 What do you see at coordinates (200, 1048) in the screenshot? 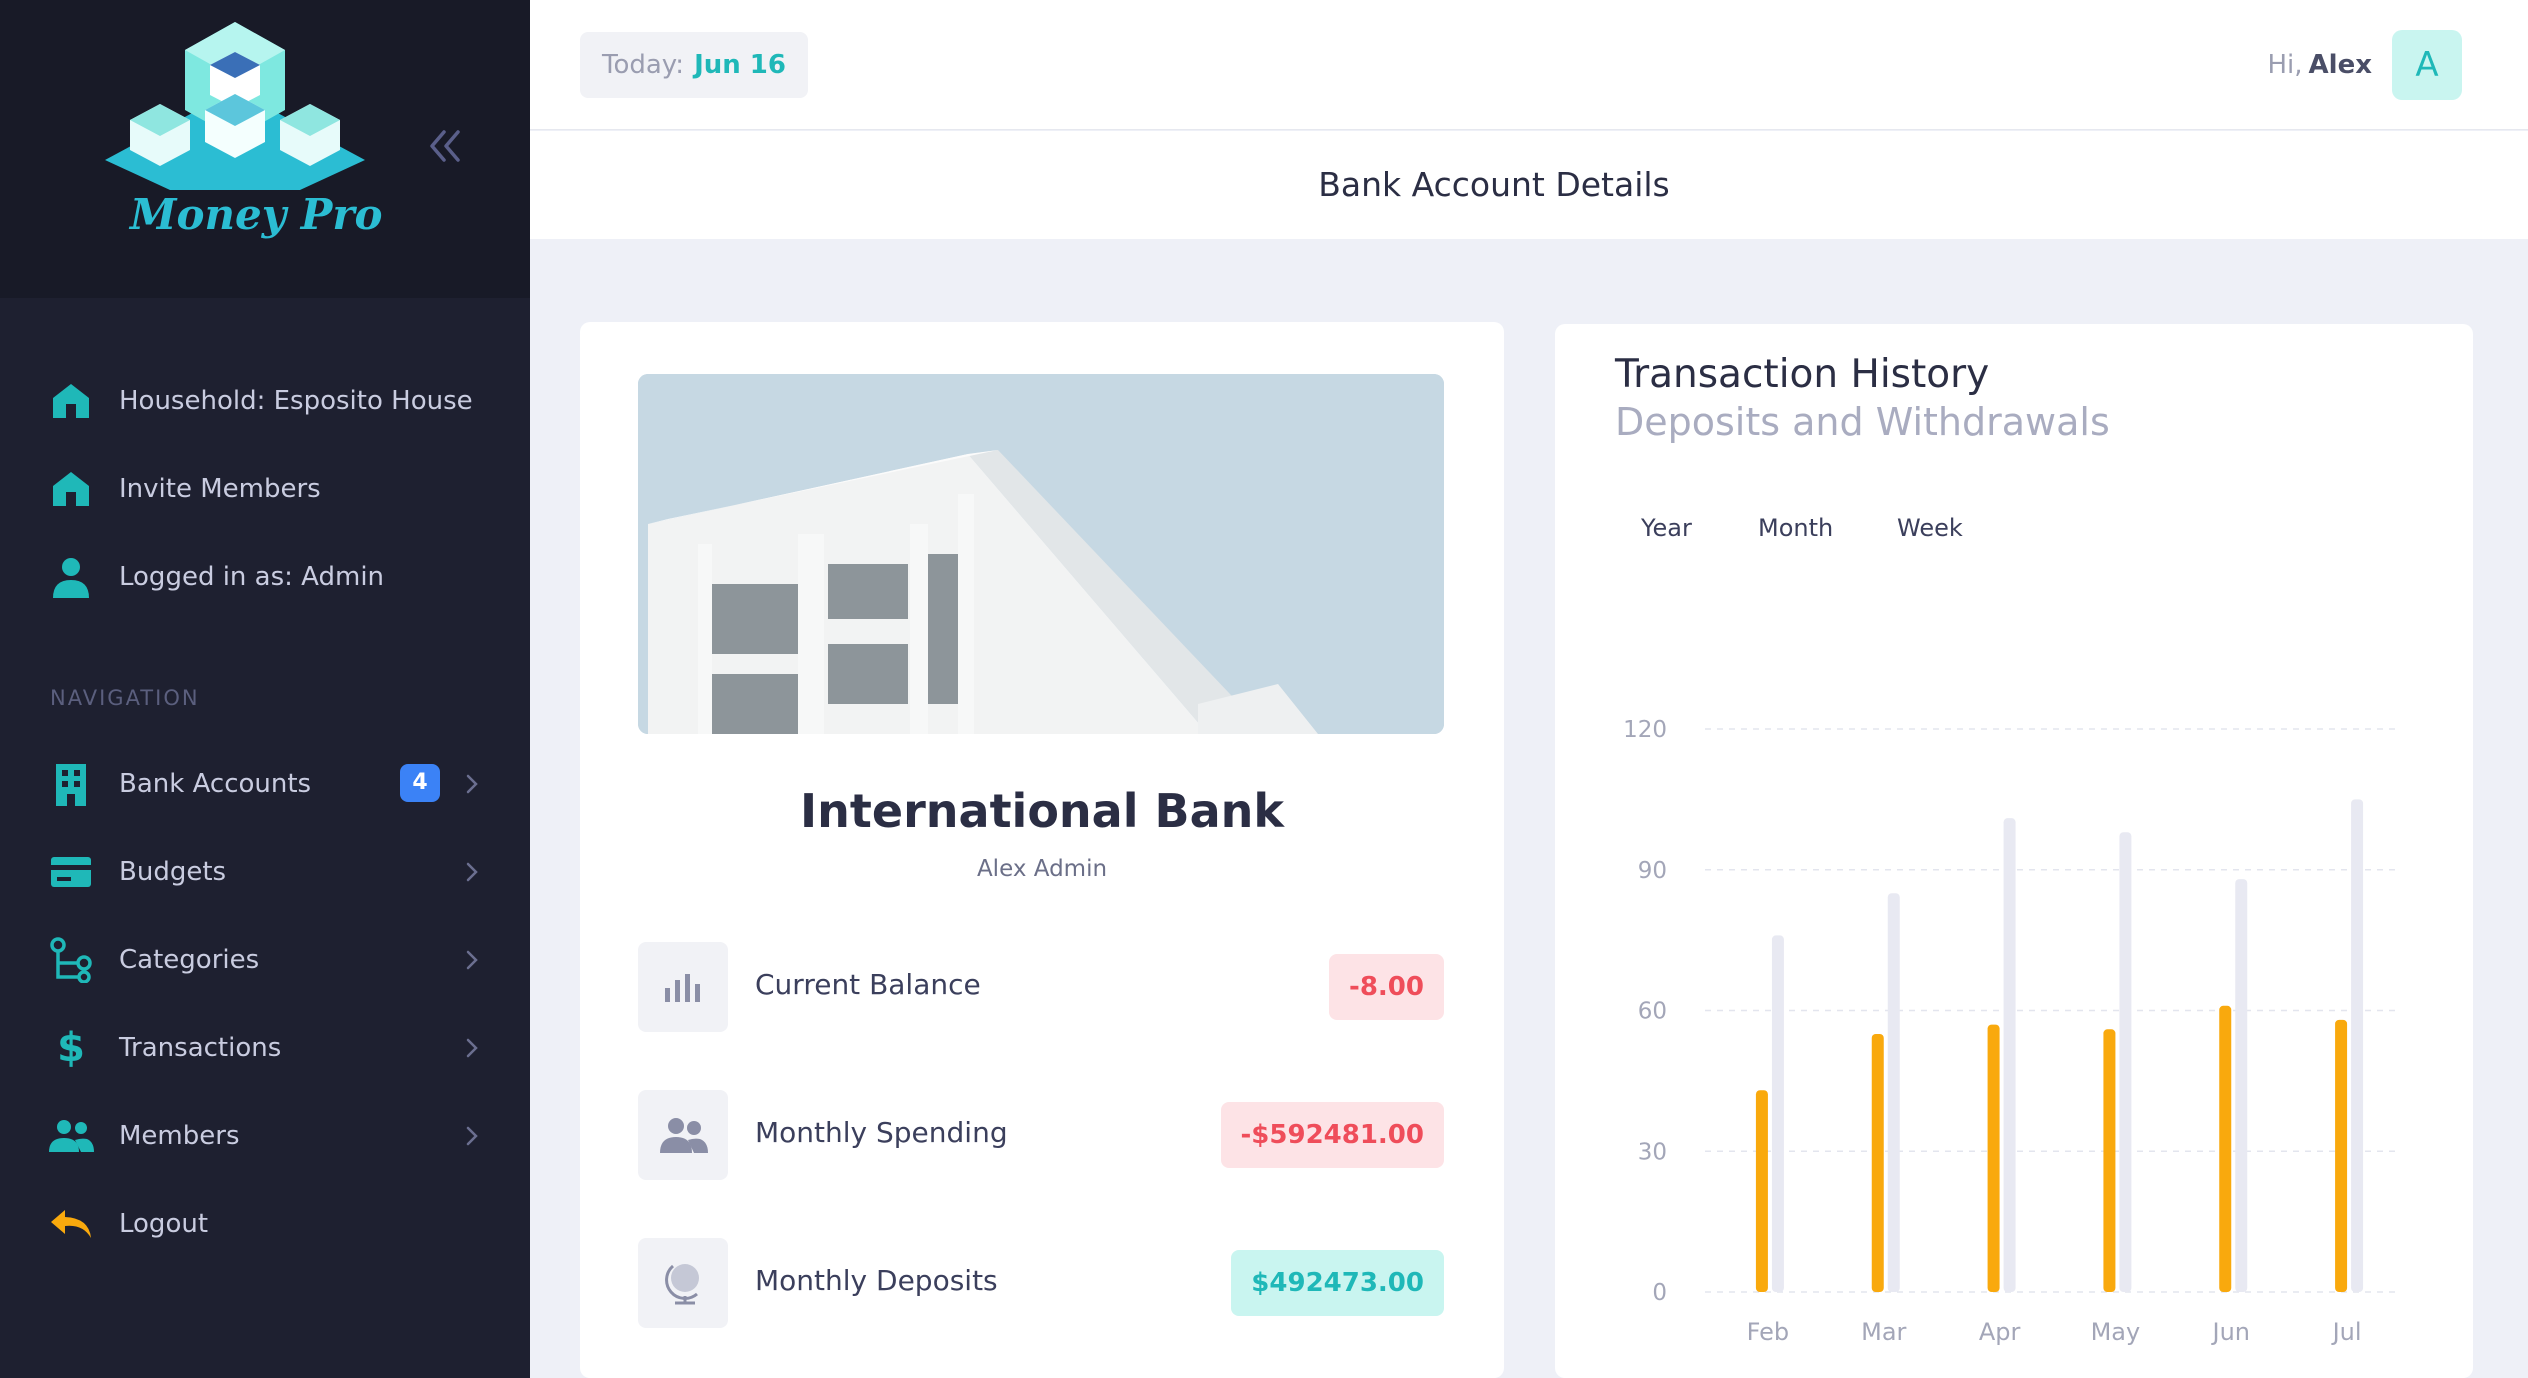
I see `sidebar-item-label: Transactions` at bounding box center [200, 1048].